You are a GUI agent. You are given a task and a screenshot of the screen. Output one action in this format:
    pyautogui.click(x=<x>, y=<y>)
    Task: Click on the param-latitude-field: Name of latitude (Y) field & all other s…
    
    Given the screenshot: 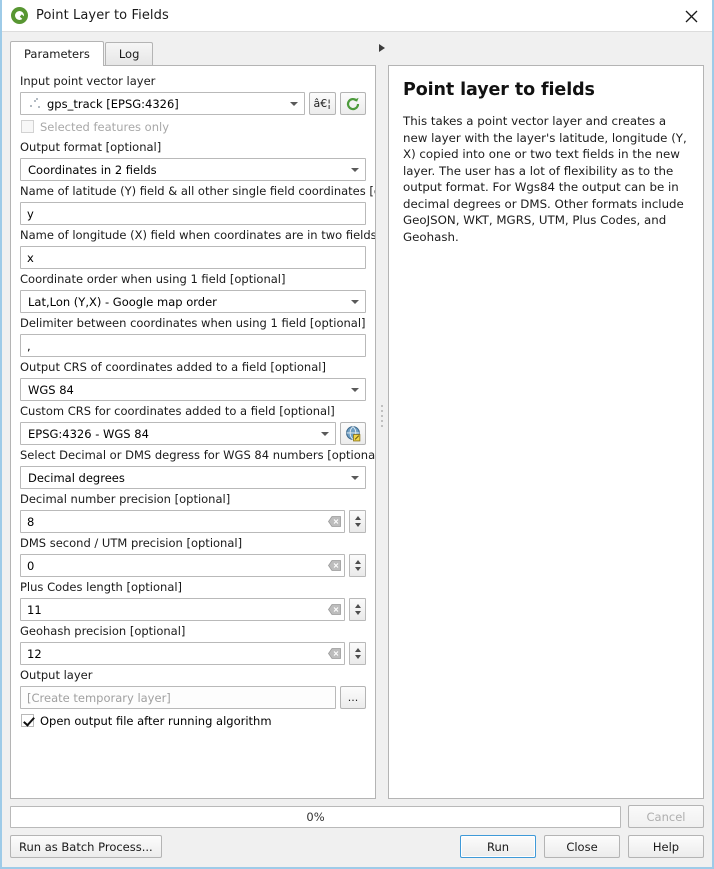 What is the action you would take?
    pyautogui.click(x=197, y=204)
    